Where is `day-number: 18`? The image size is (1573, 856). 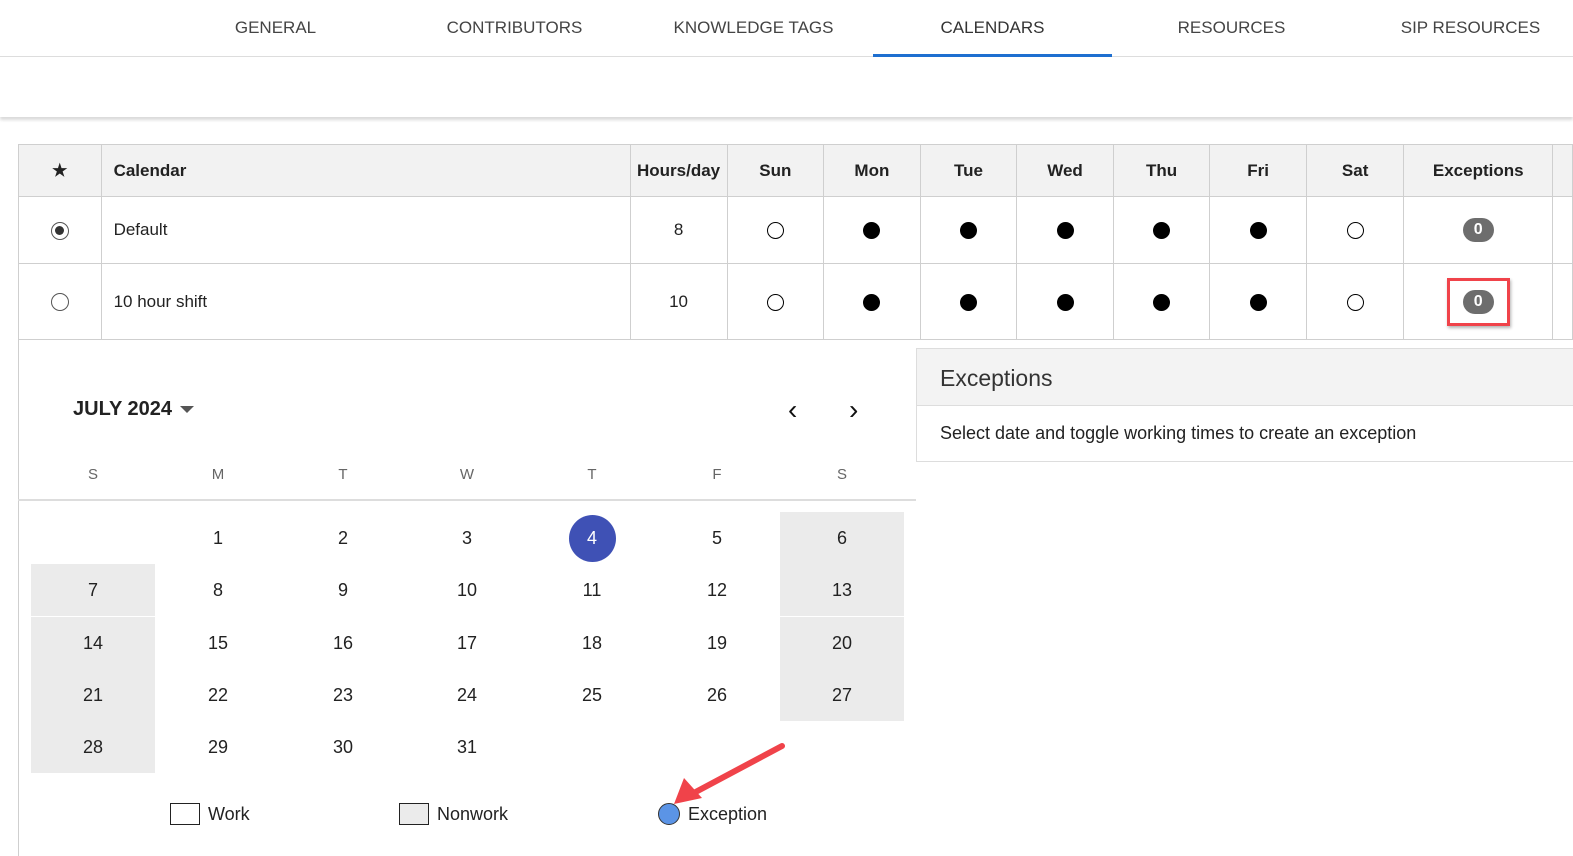 day-number: 18 is located at coordinates (592, 642).